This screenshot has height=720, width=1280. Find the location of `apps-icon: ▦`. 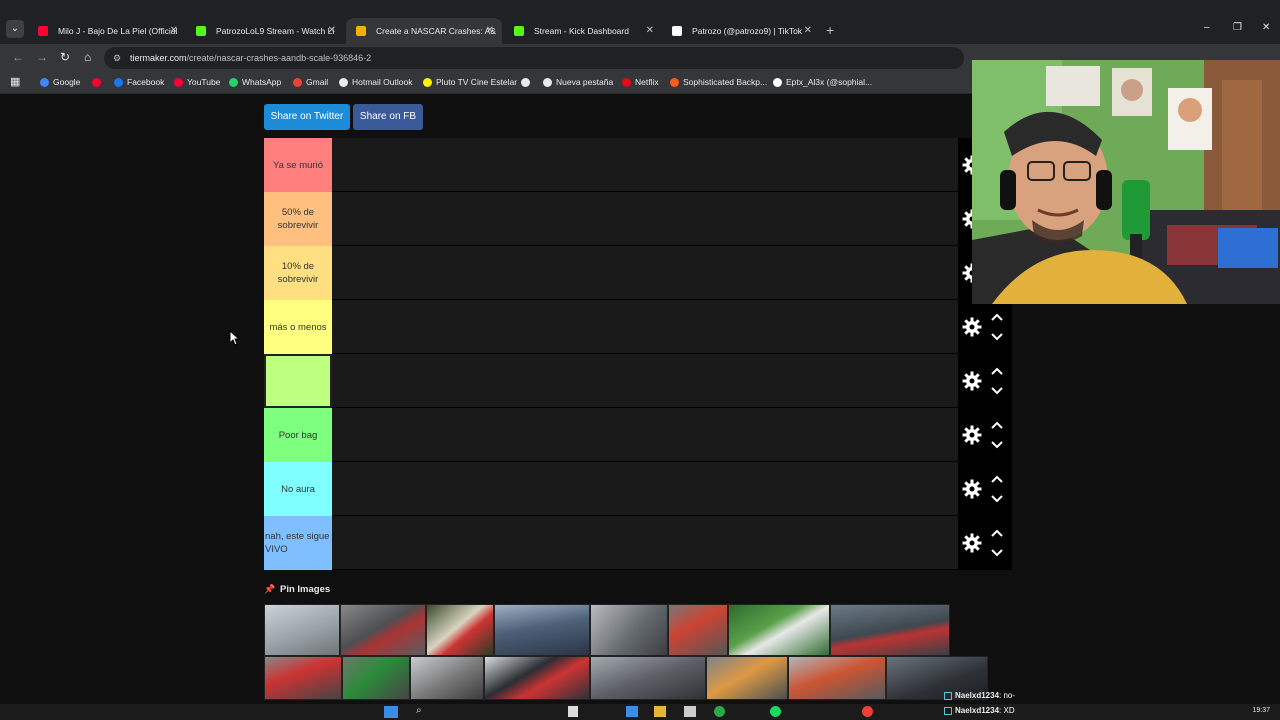

apps-icon: ▦ is located at coordinates (15, 81).